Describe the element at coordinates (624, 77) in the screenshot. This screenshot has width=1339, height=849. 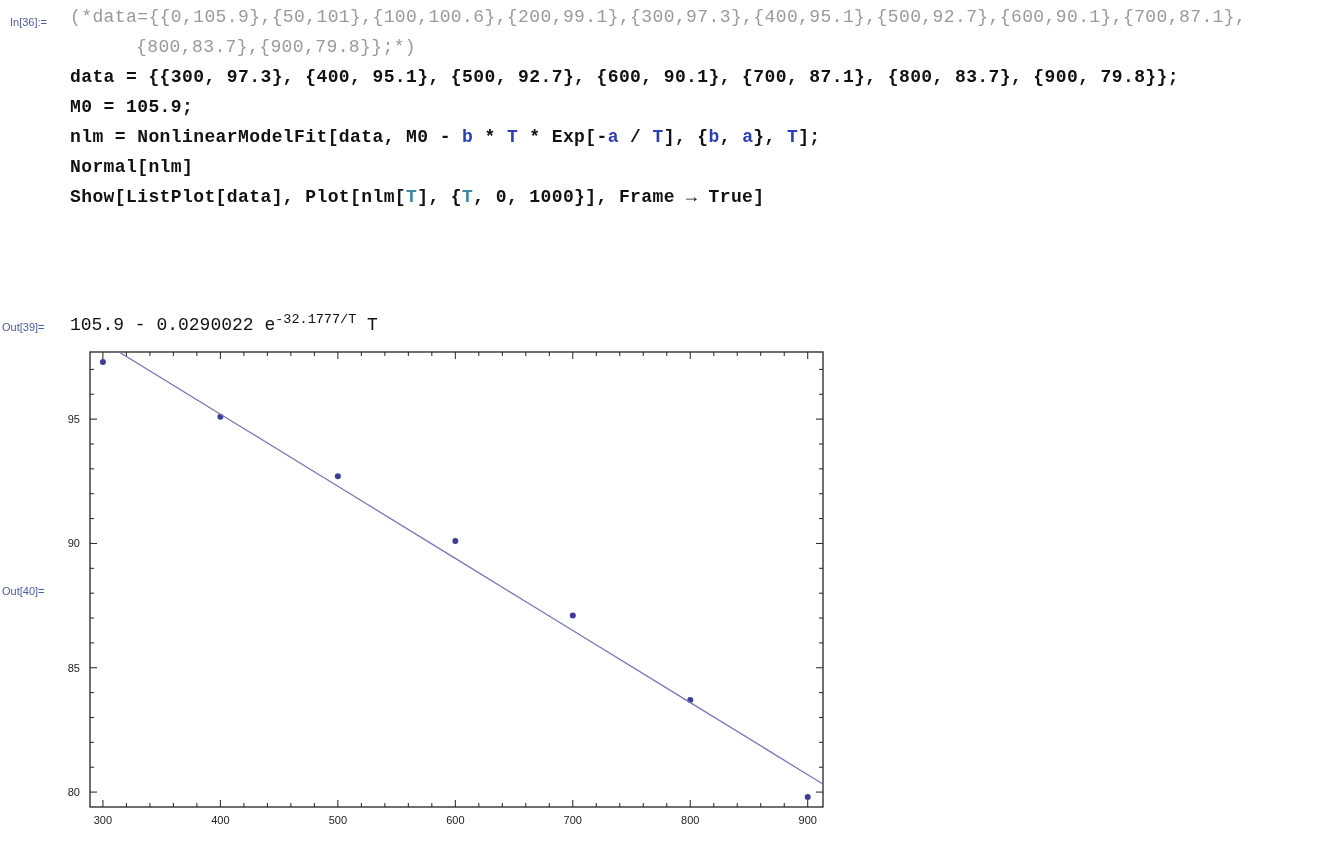
I see `code-line: data = {{300, 97.3}, {400, 95.1}, {500, 92.7}, {600, 90.1}, {700, 87.1}, {800, 83.7}, {900, 79.8}};` at that location.